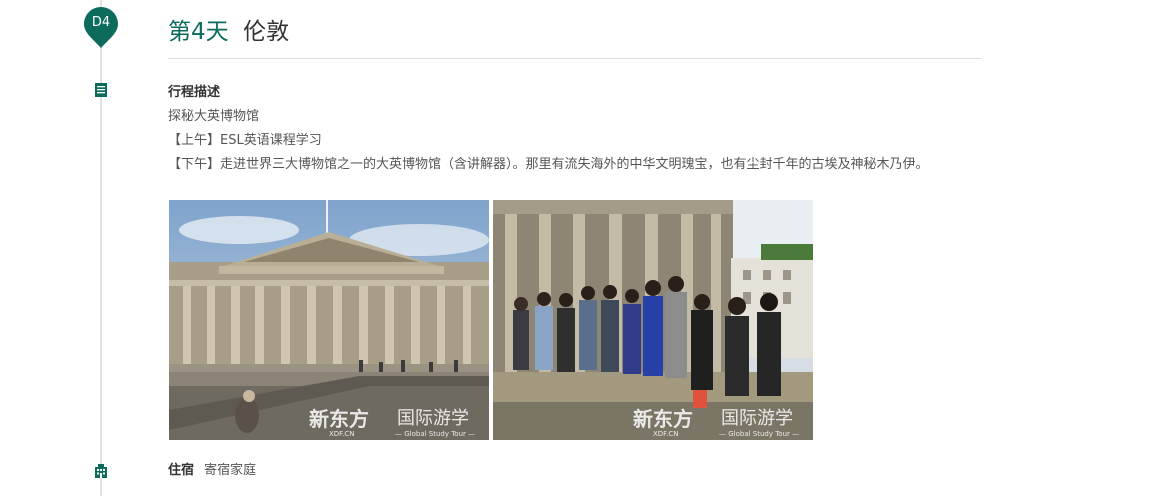 This screenshot has height=496, width=1173. What do you see at coordinates (101, 471) in the screenshot?
I see `building-icon` at bounding box center [101, 471].